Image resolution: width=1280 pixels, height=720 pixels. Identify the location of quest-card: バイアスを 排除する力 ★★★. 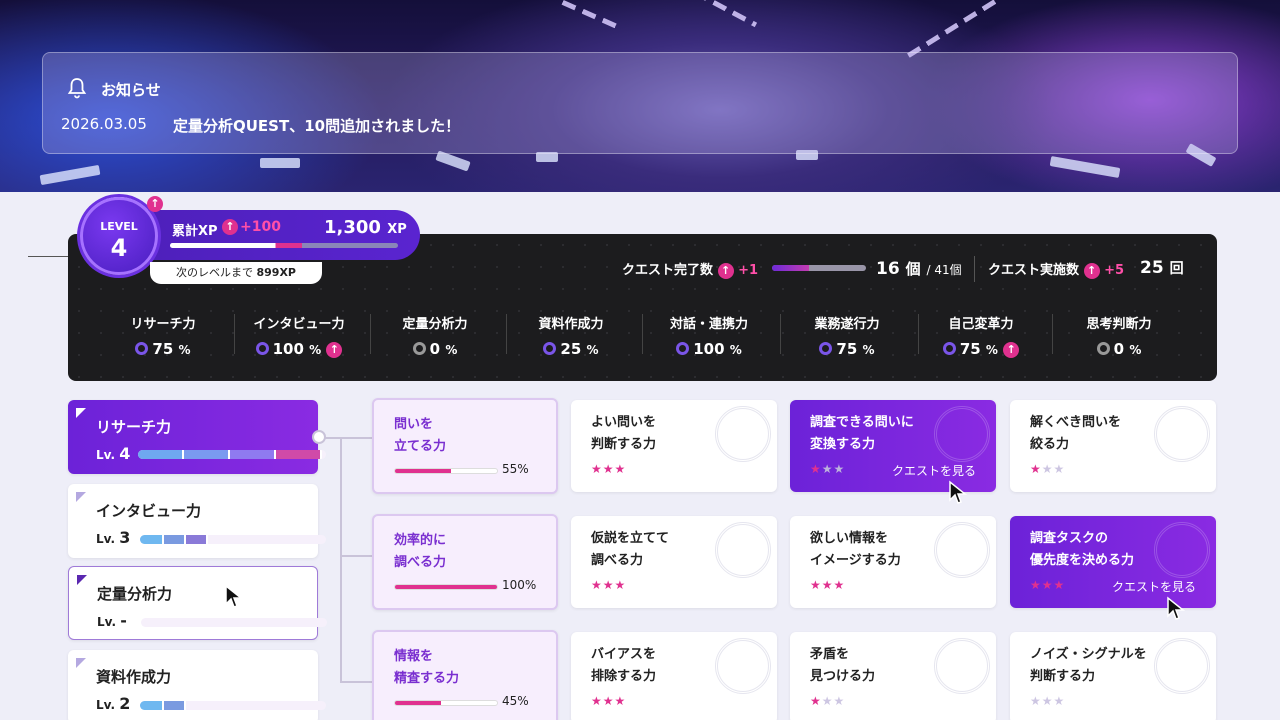
(674, 676).